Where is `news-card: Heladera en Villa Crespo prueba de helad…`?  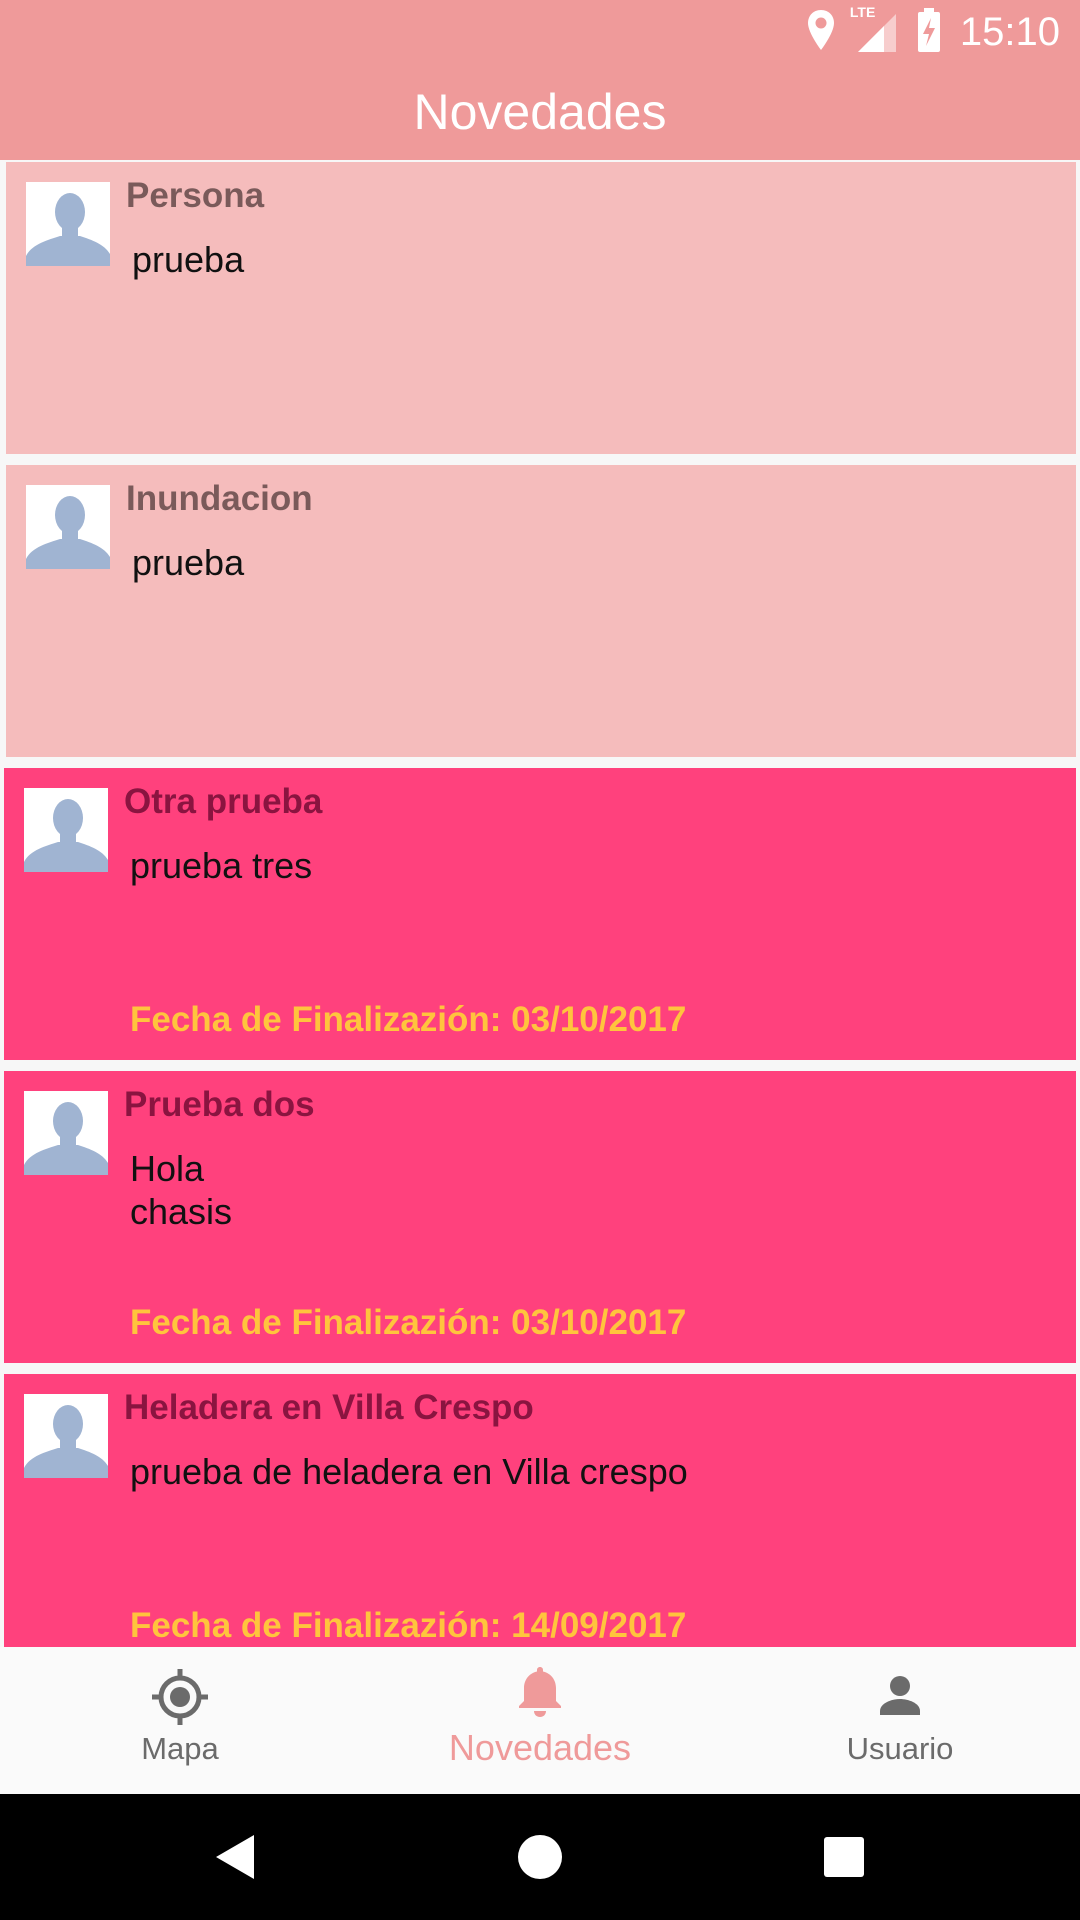 news-card: Heladera en Villa Crespo prueba de helad… is located at coordinates (540, 1510).